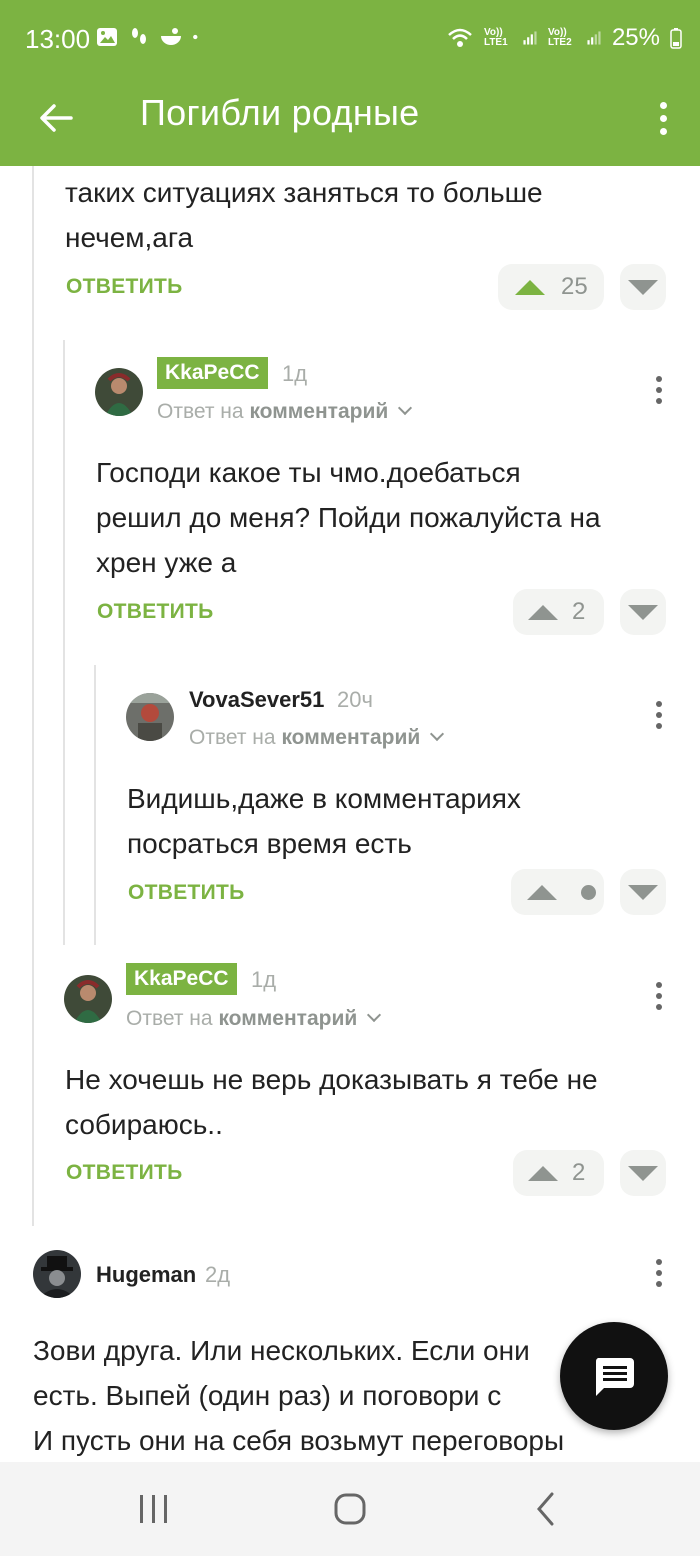 The height and width of the screenshot is (1556, 700). What do you see at coordinates (139, 36) in the screenshot?
I see `footsteps-icon` at bounding box center [139, 36].